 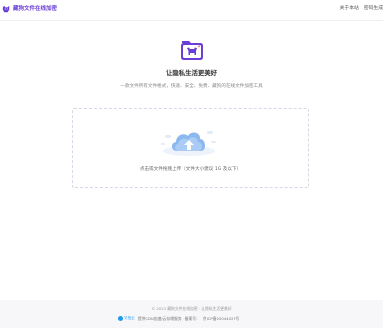 What do you see at coordinates (221, 318) in the screenshot?
I see `icp-number-link: 京ICP备2004402?号` at bounding box center [221, 318].